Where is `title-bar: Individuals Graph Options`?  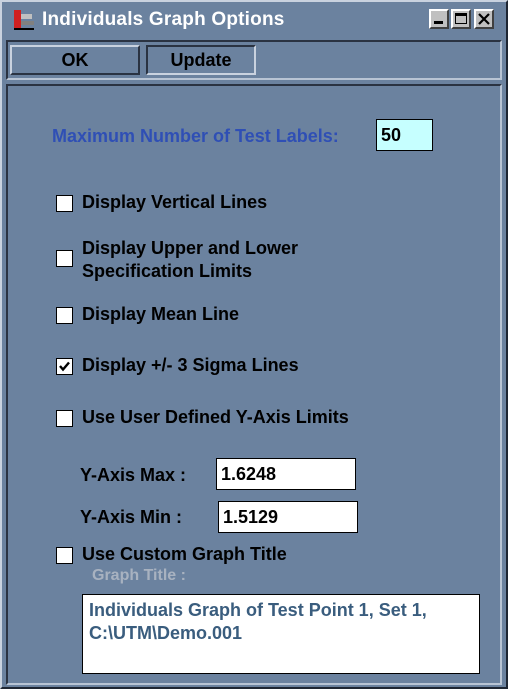 title-bar: Individuals Graph Options is located at coordinates (254, 20).